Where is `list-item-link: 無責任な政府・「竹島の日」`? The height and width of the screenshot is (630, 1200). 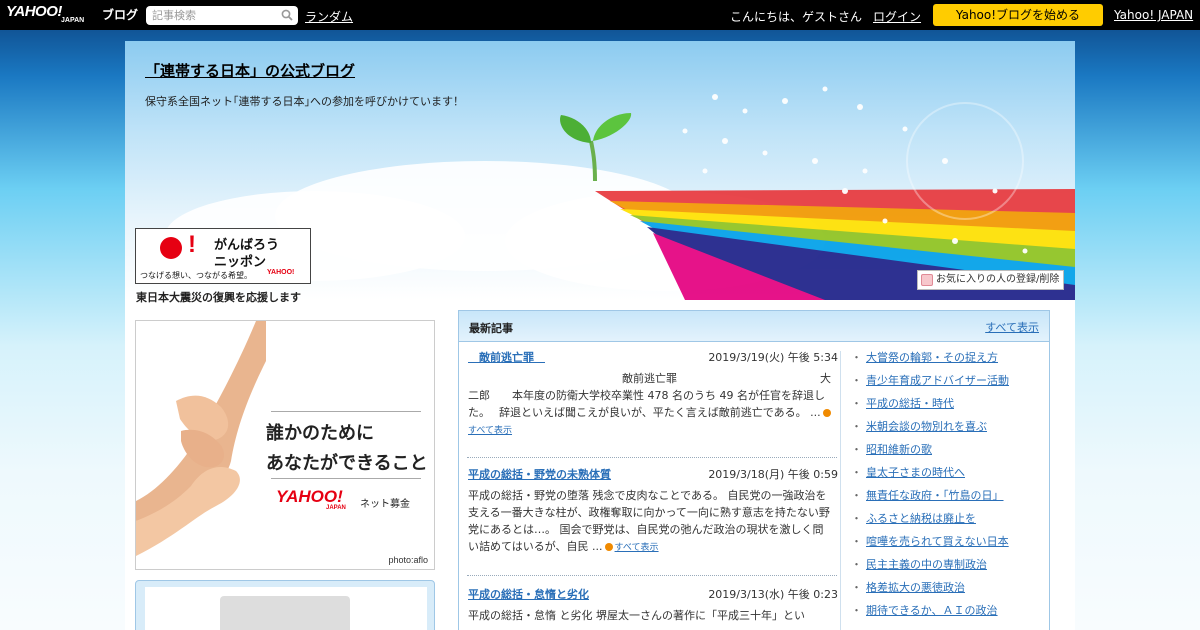
list-item-link: 無責任な政府・「竹島の日」 is located at coordinates (935, 495).